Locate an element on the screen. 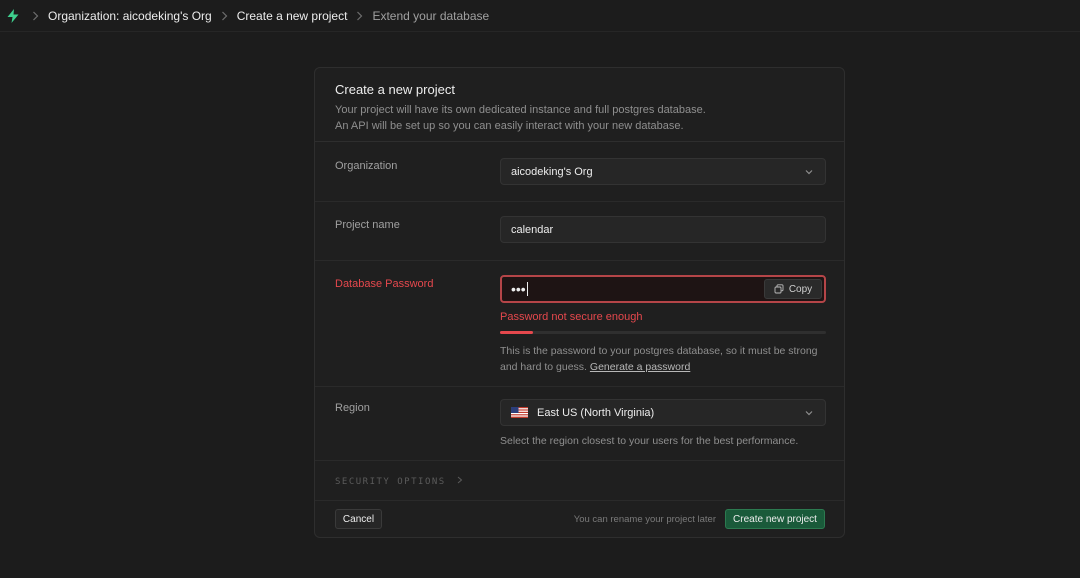 Image resolution: width=1080 pixels, height=578 pixels. database-password-input: ••• Copy is located at coordinates (663, 289).